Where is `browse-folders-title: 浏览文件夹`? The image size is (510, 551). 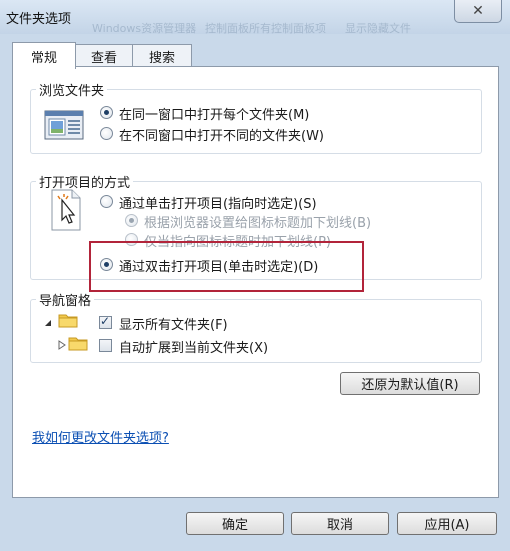
browse-folders-title: 浏览文件夹 is located at coordinates (72, 89).